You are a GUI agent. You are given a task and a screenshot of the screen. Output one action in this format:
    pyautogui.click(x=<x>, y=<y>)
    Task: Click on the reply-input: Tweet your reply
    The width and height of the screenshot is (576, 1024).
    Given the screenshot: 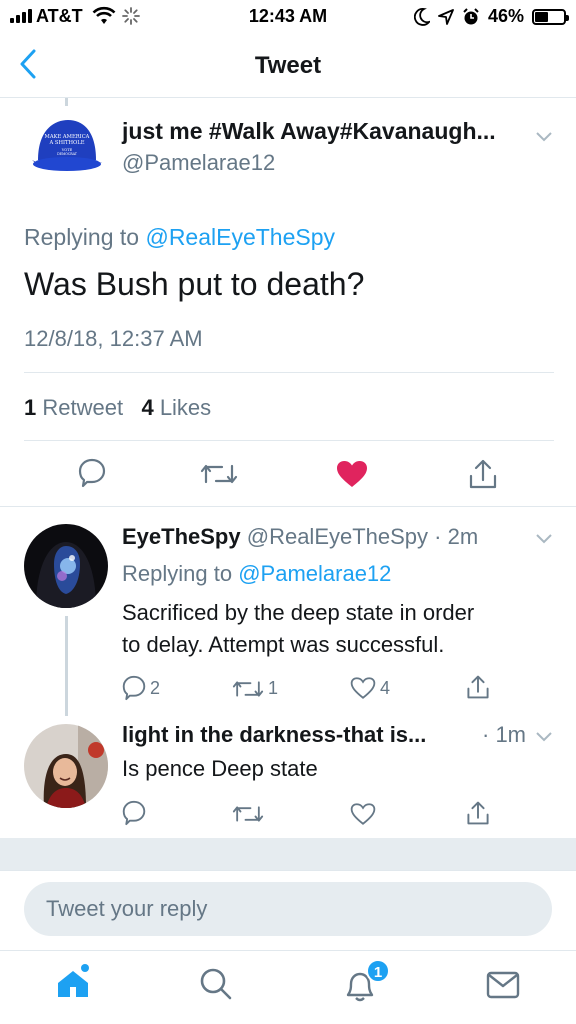 What is the action you would take?
    pyautogui.click(x=288, y=909)
    